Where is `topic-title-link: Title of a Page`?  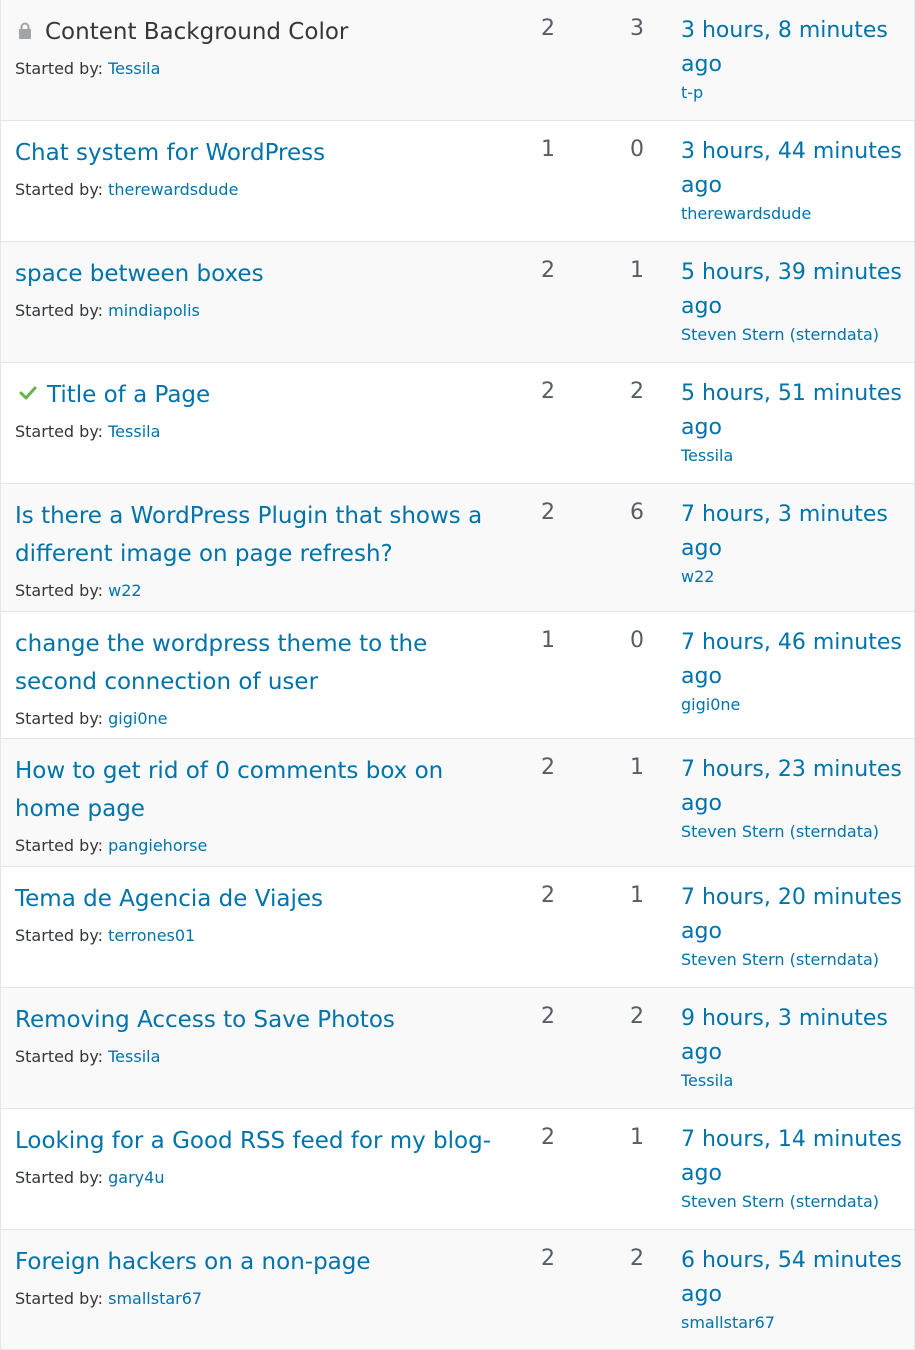
topic-title-link: Title of a Page is located at coordinates (128, 395).